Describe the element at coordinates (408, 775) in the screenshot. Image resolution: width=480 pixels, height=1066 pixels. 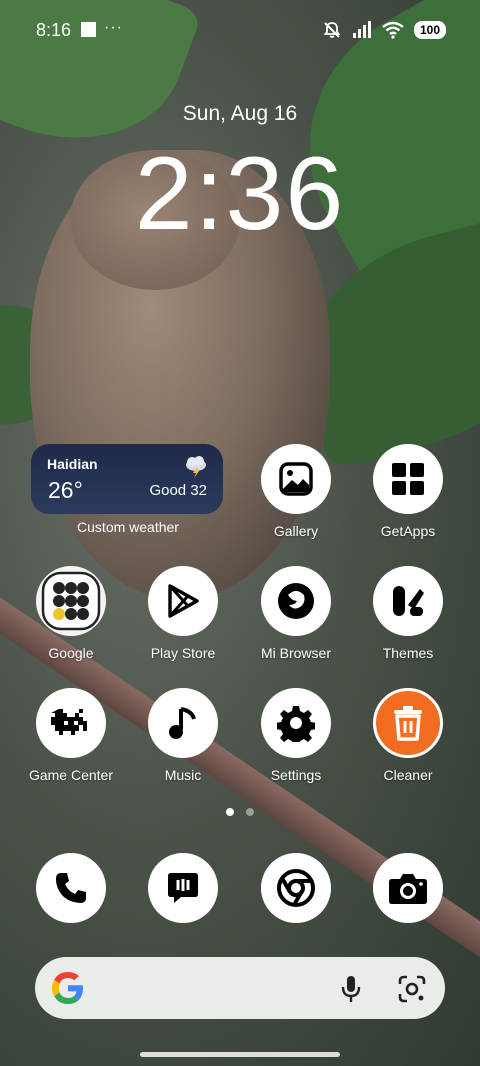
I see `app-label: Cleaner` at that location.